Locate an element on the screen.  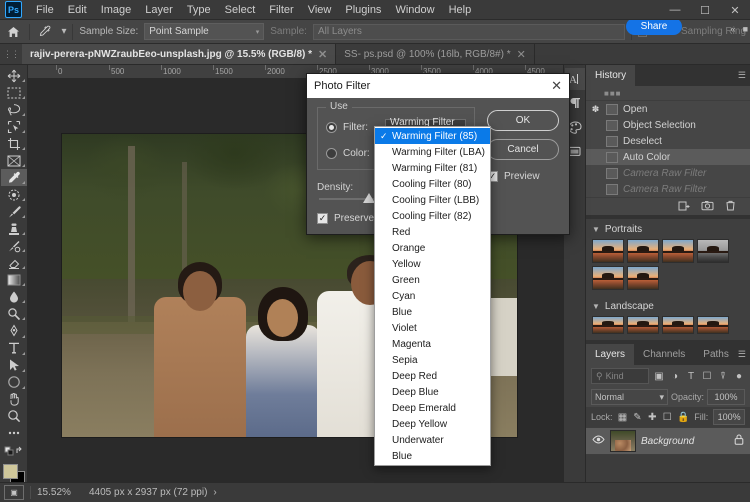
home-icon is located at coordinates (13, 32).